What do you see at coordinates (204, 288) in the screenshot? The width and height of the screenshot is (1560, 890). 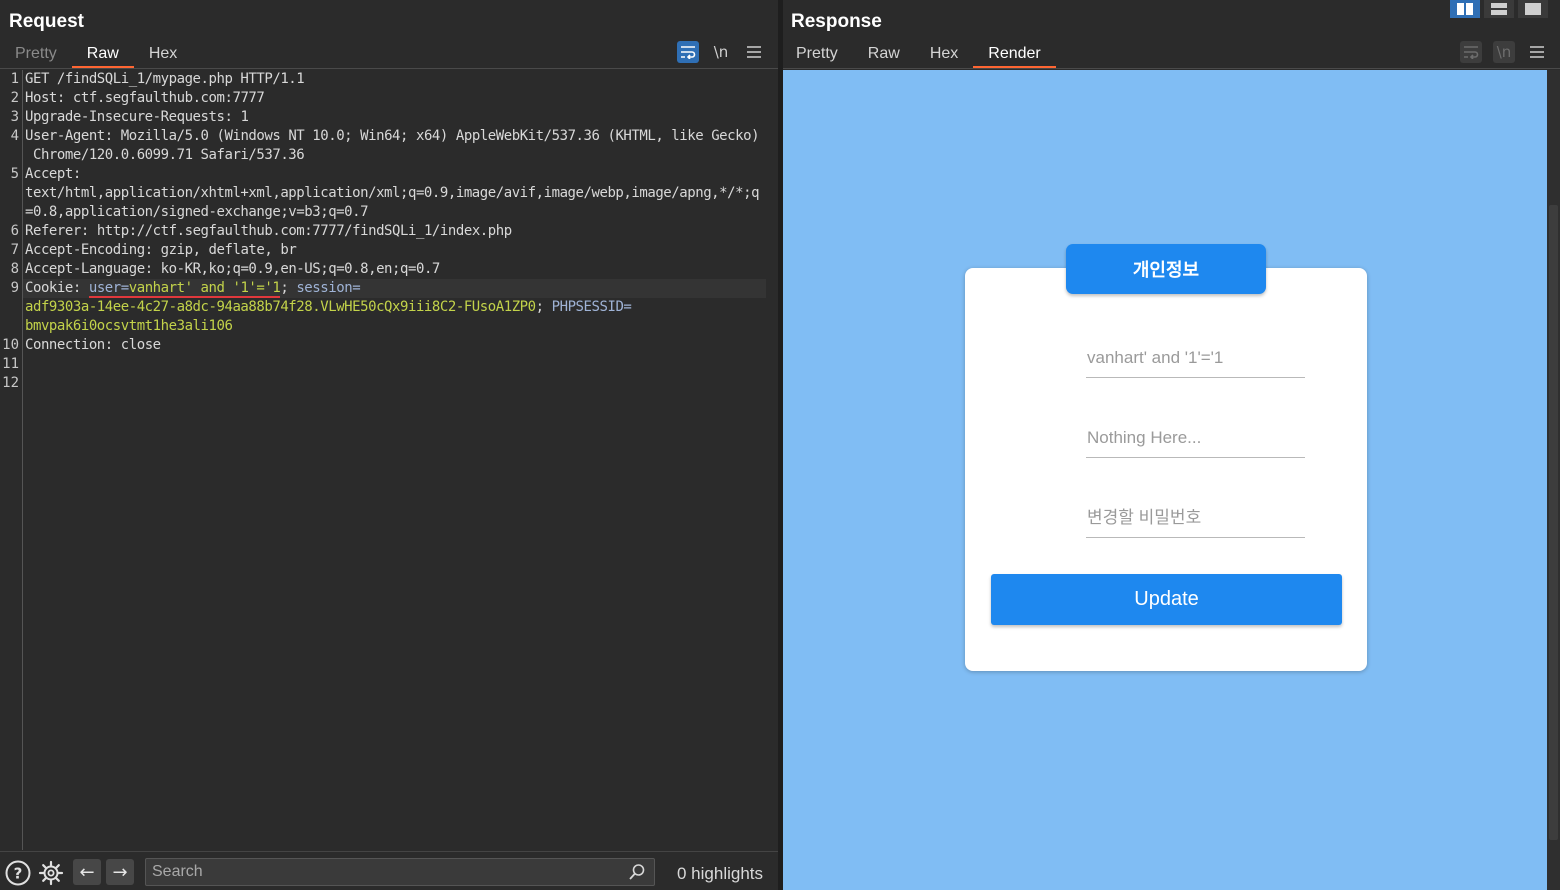 I see `cookie-value: vanhart' and '1'='1` at bounding box center [204, 288].